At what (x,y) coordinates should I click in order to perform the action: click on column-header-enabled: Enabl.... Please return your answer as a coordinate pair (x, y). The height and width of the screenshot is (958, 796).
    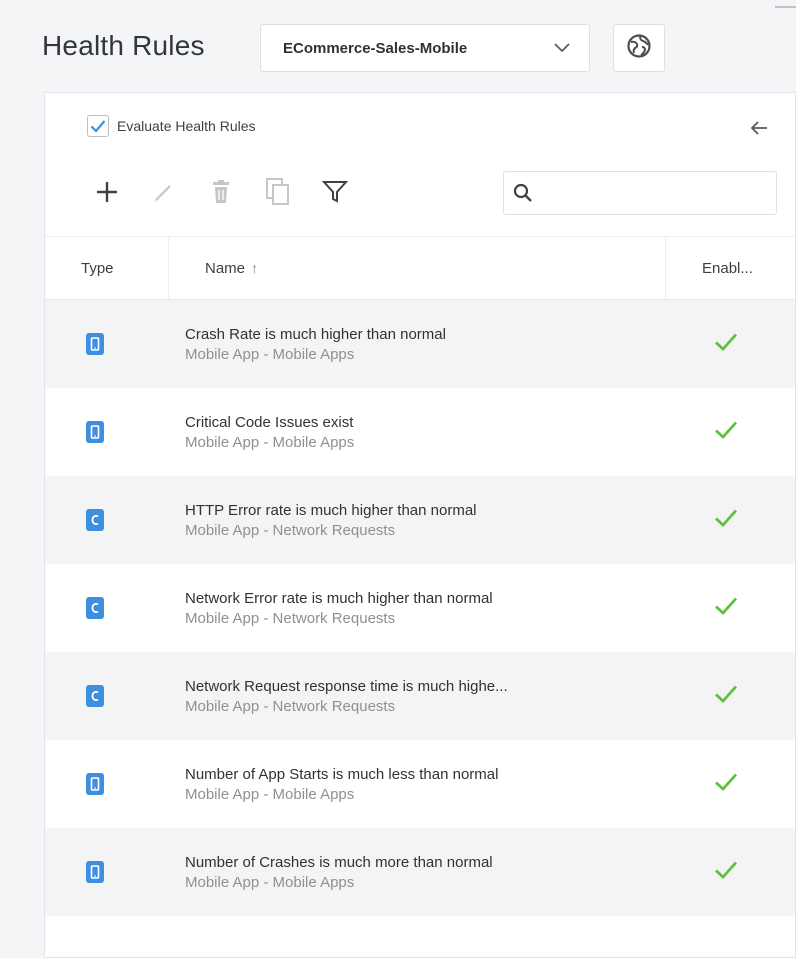
    Looking at the image, I should click on (730, 268).